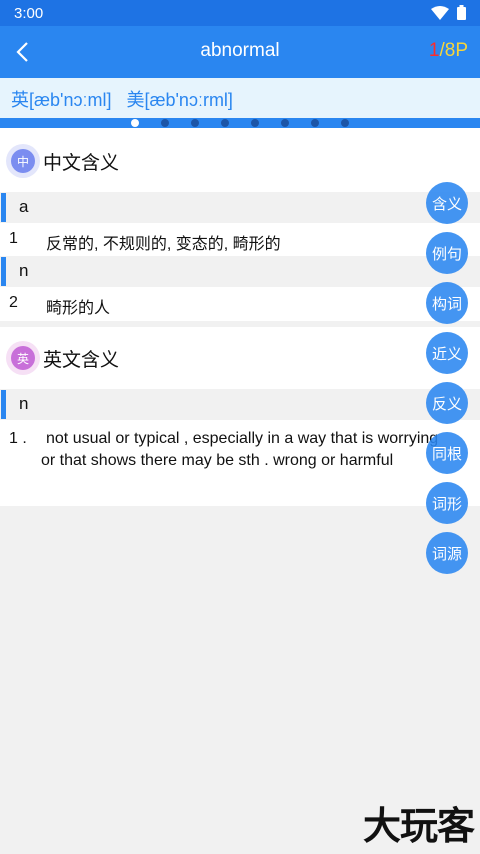  Describe the element at coordinates (447, 503) in the screenshot. I see `side-button-word-forms: 词形` at that location.